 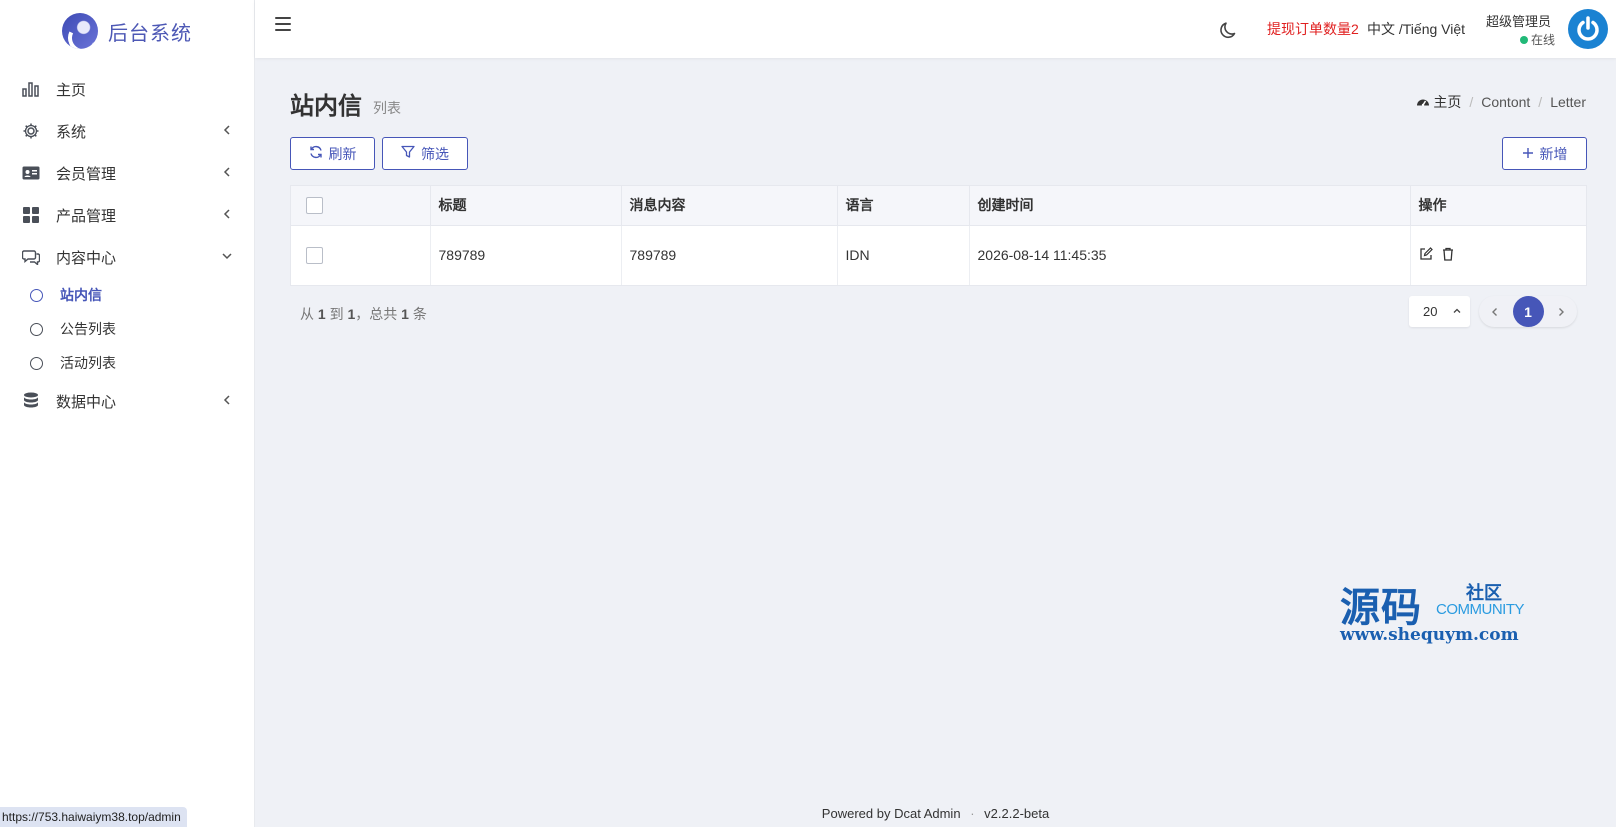 I want to click on breadcrumb: 主页 / Contont / Letter, so click(x=1501, y=102).